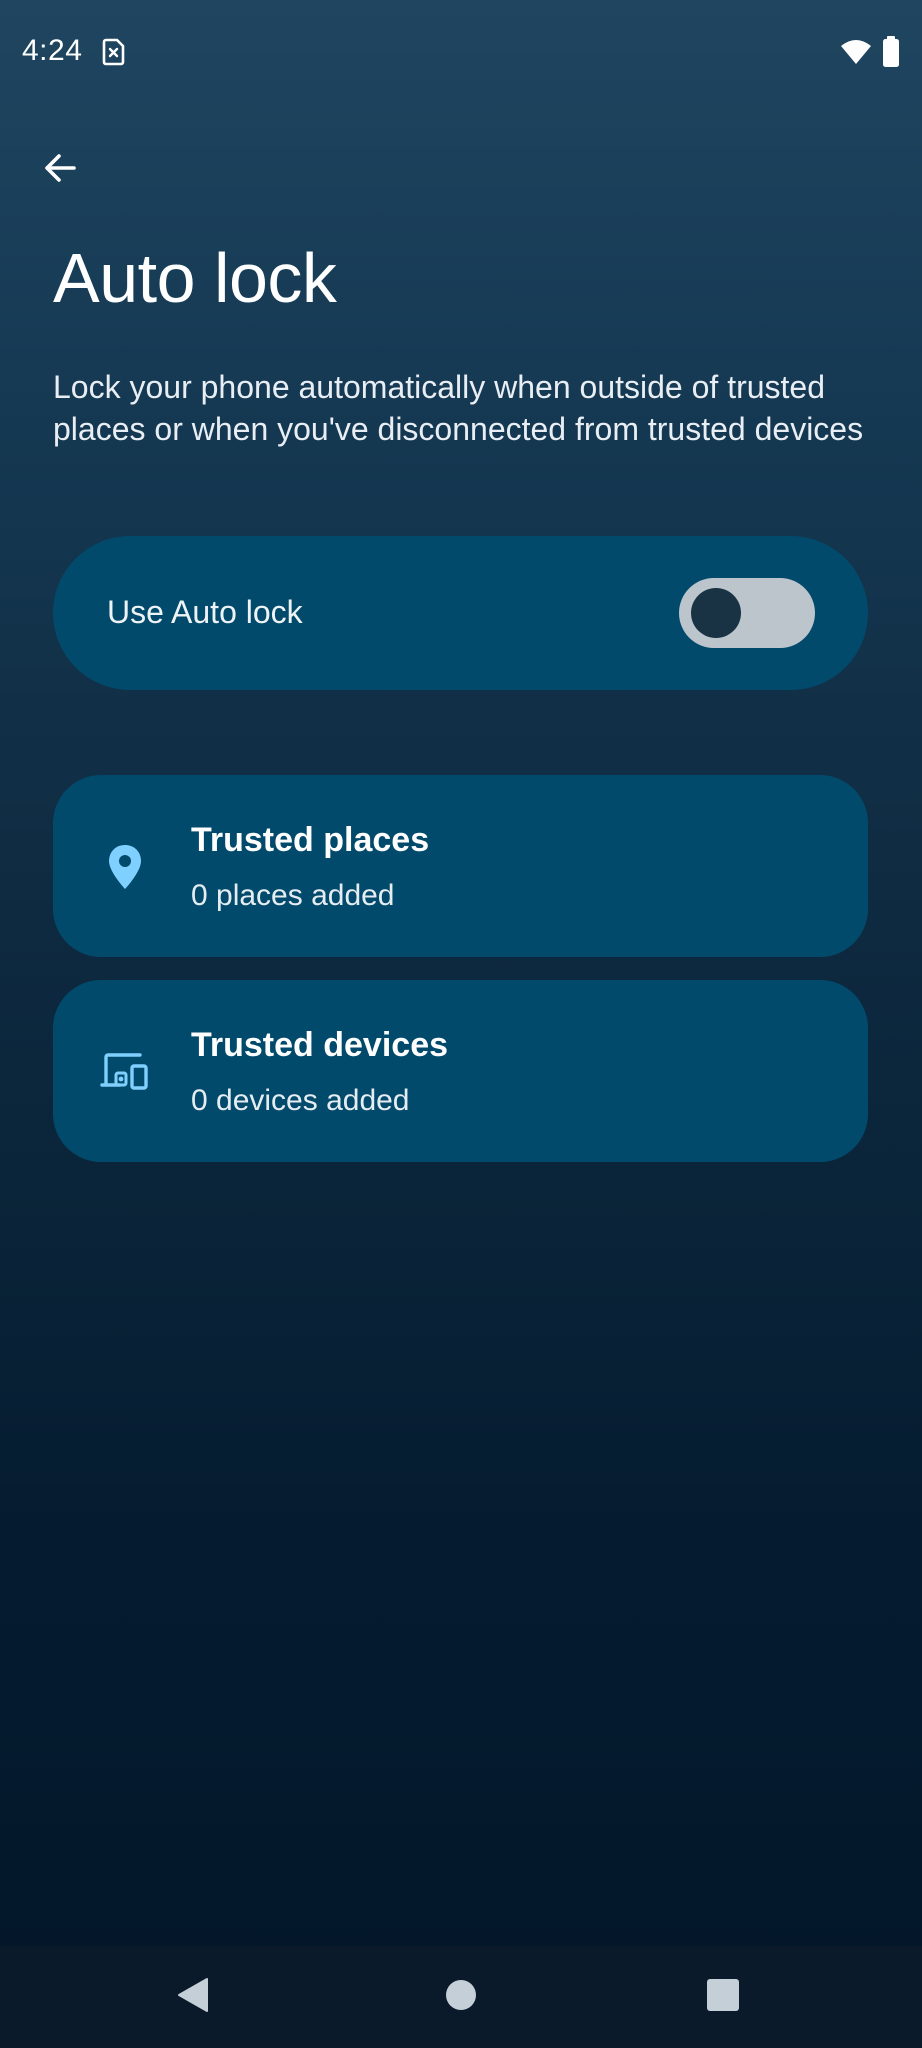 Image resolution: width=922 pixels, height=2048 pixels. I want to click on page-title: Auto lock, so click(195, 278).